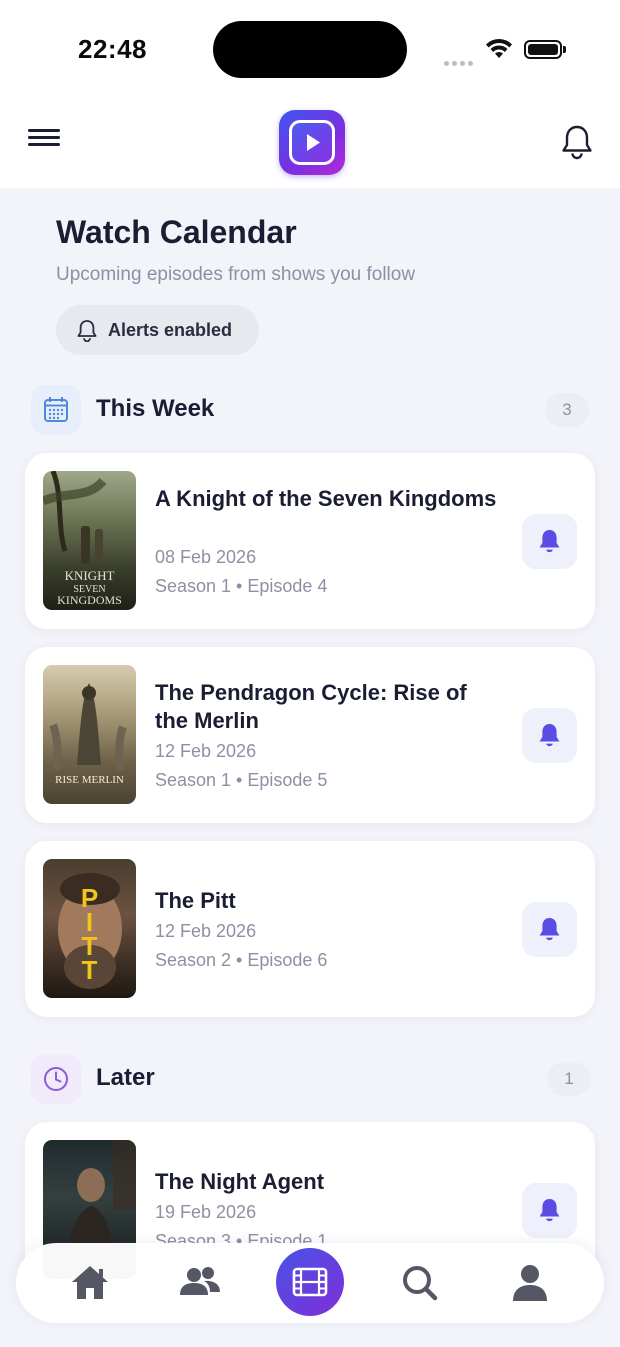 This screenshot has height=1347, width=620. Describe the element at coordinates (195, 900) in the screenshot. I see `show-title: The Pitt` at that location.